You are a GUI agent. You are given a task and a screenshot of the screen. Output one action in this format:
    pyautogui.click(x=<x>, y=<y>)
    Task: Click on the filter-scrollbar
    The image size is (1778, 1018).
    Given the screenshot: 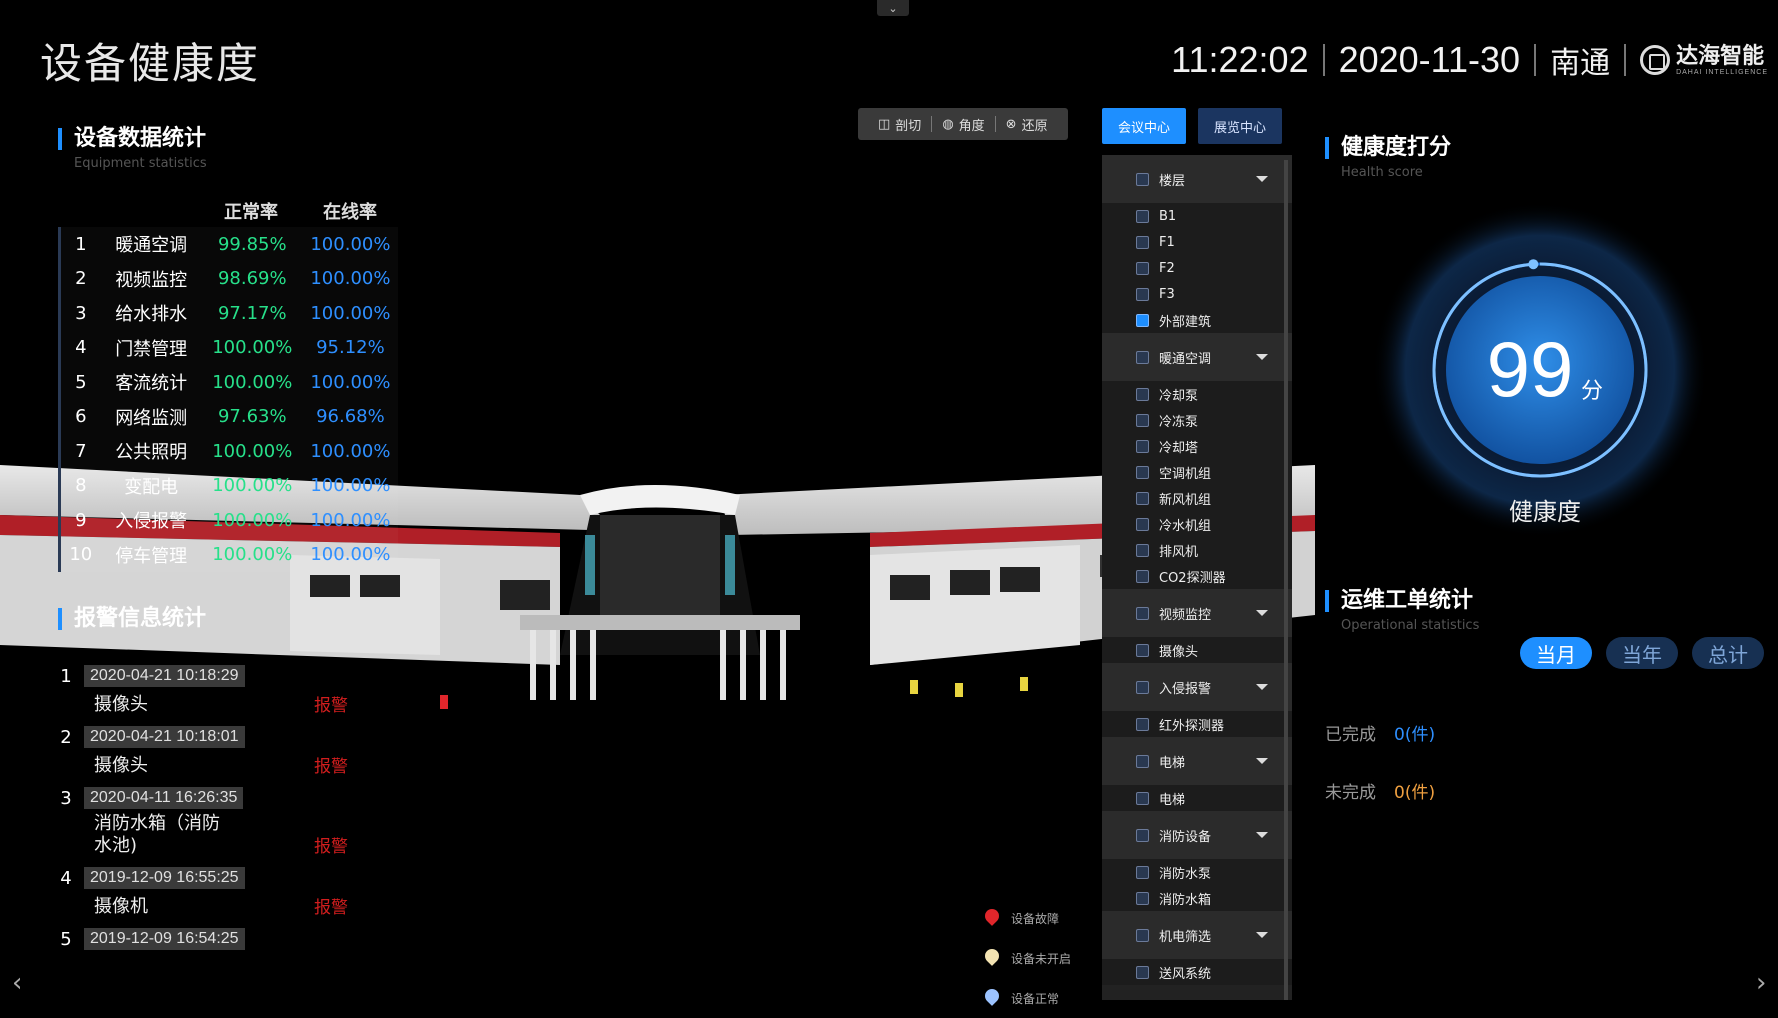 What is the action you would take?
    pyautogui.click(x=1286, y=580)
    